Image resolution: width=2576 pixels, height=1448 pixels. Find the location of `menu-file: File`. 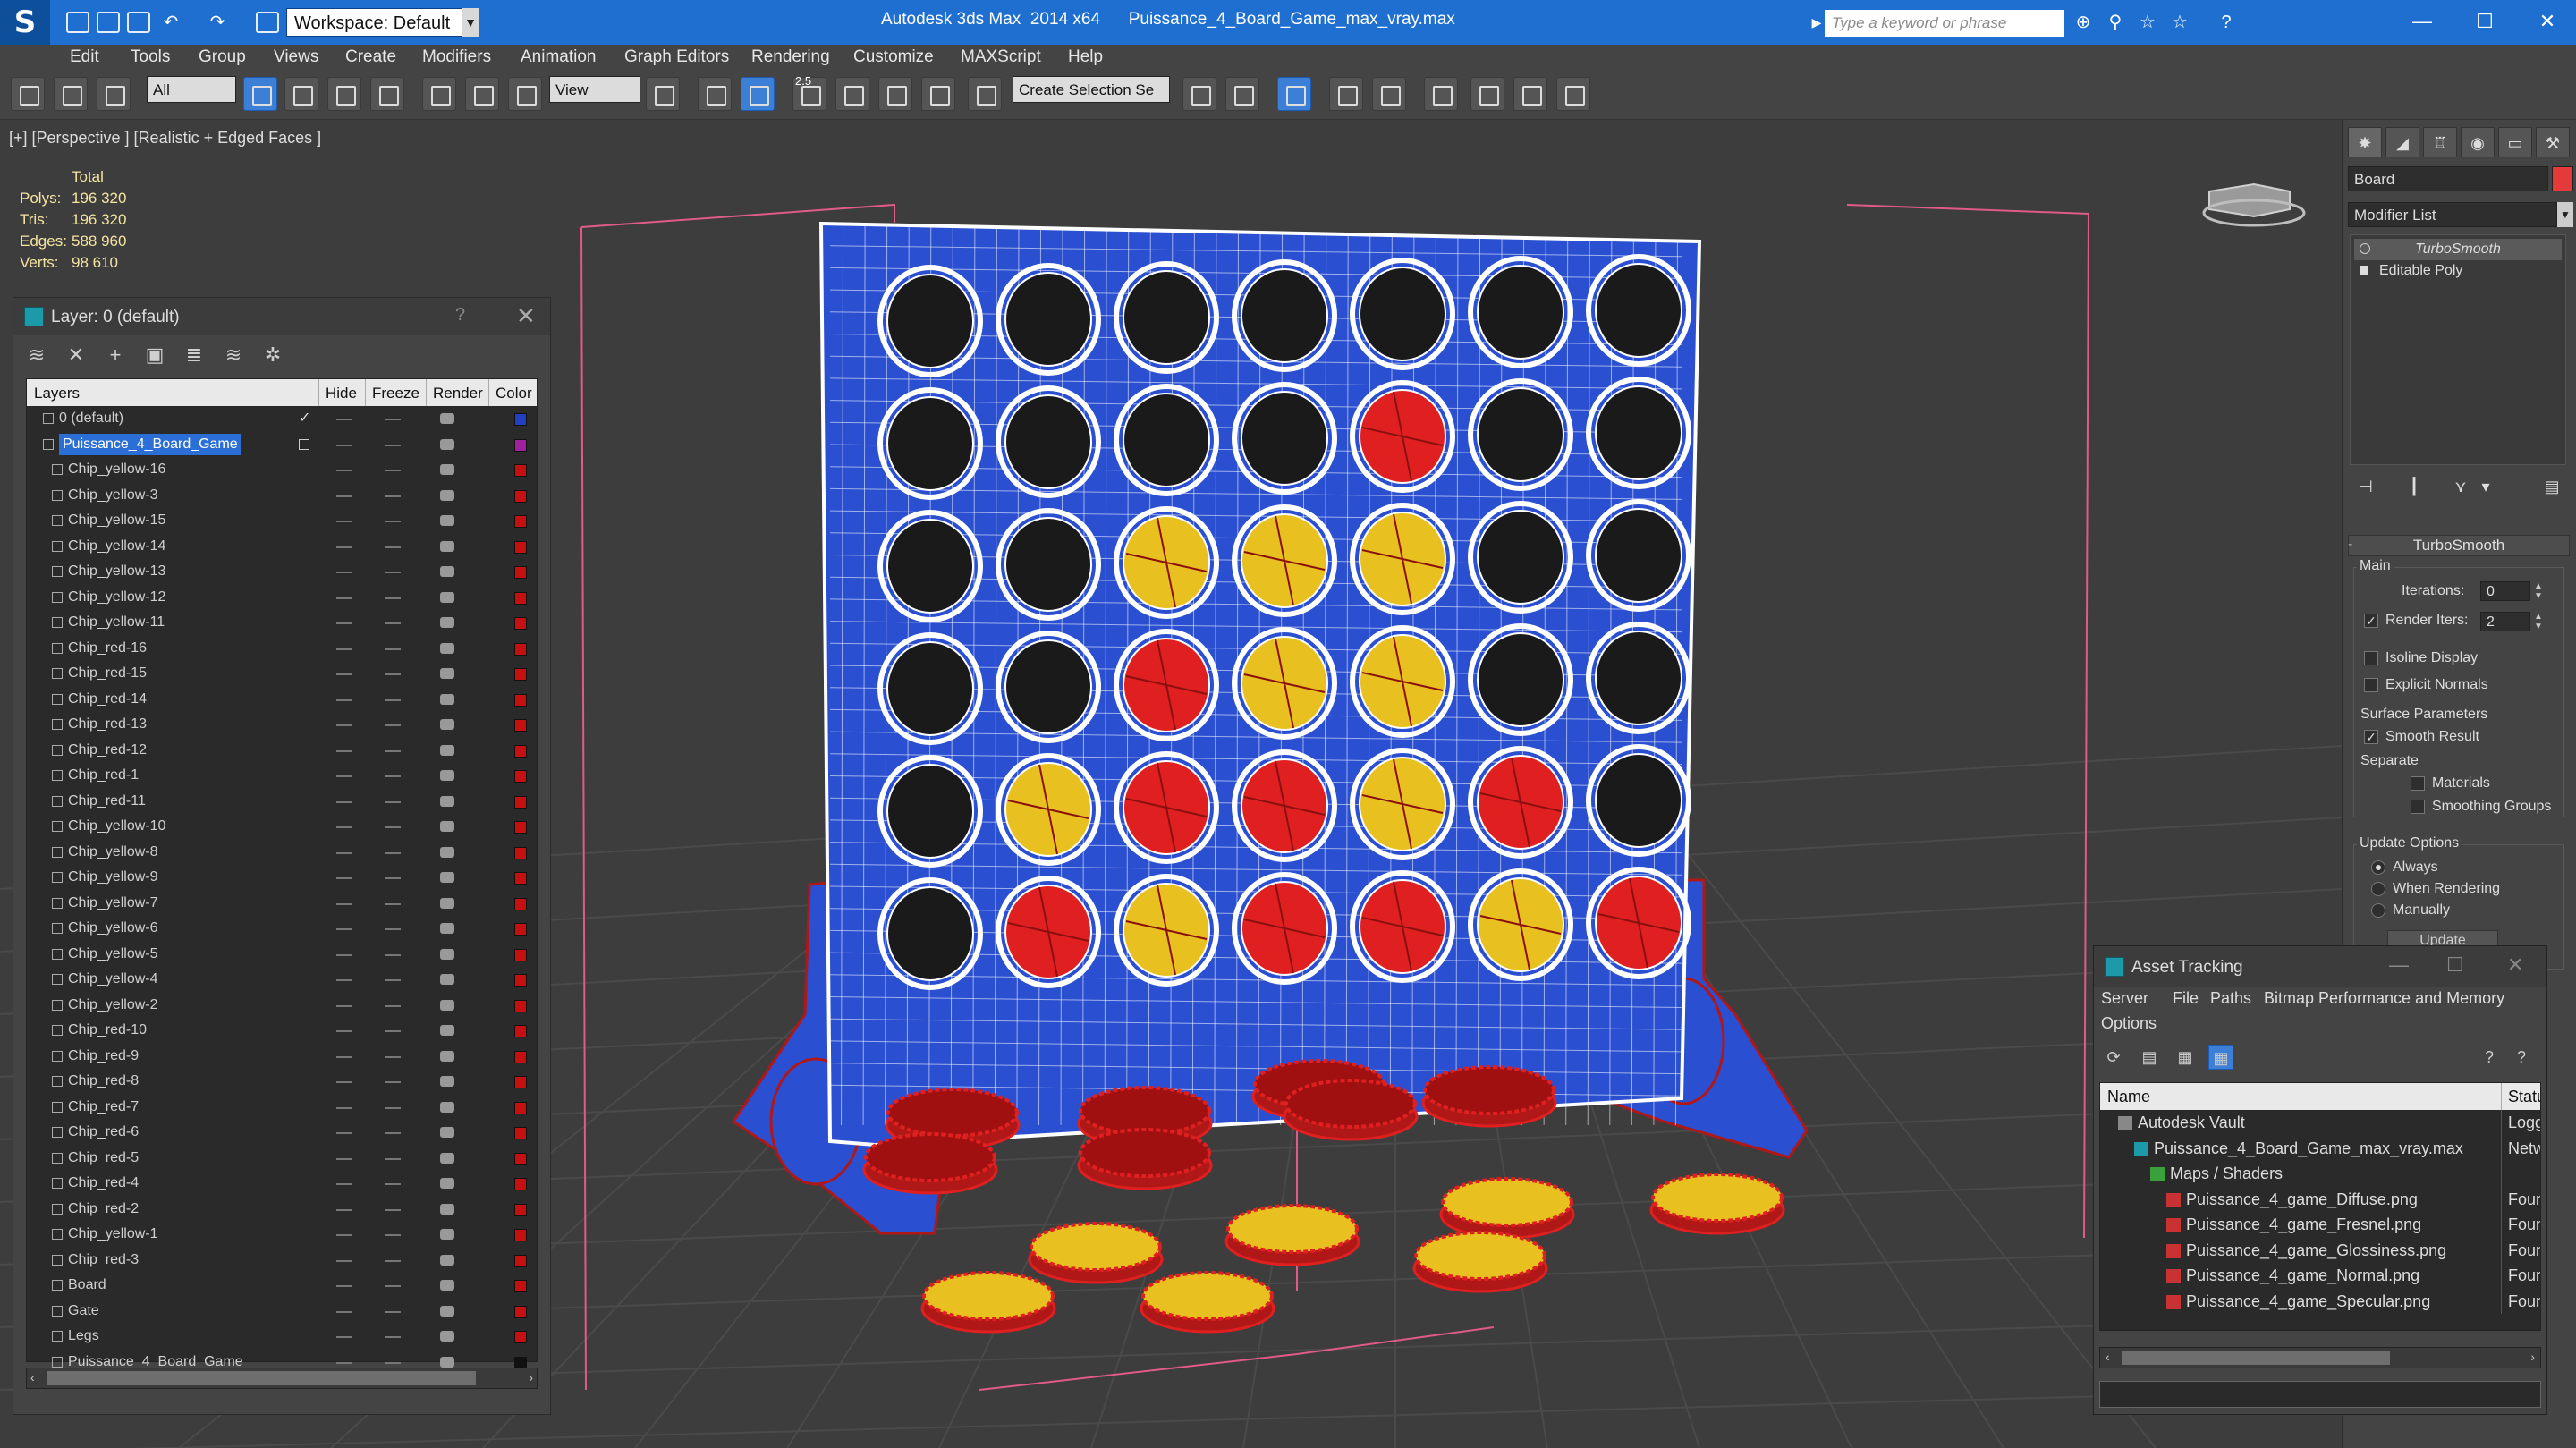

menu-file: File is located at coordinates (2186, 998).